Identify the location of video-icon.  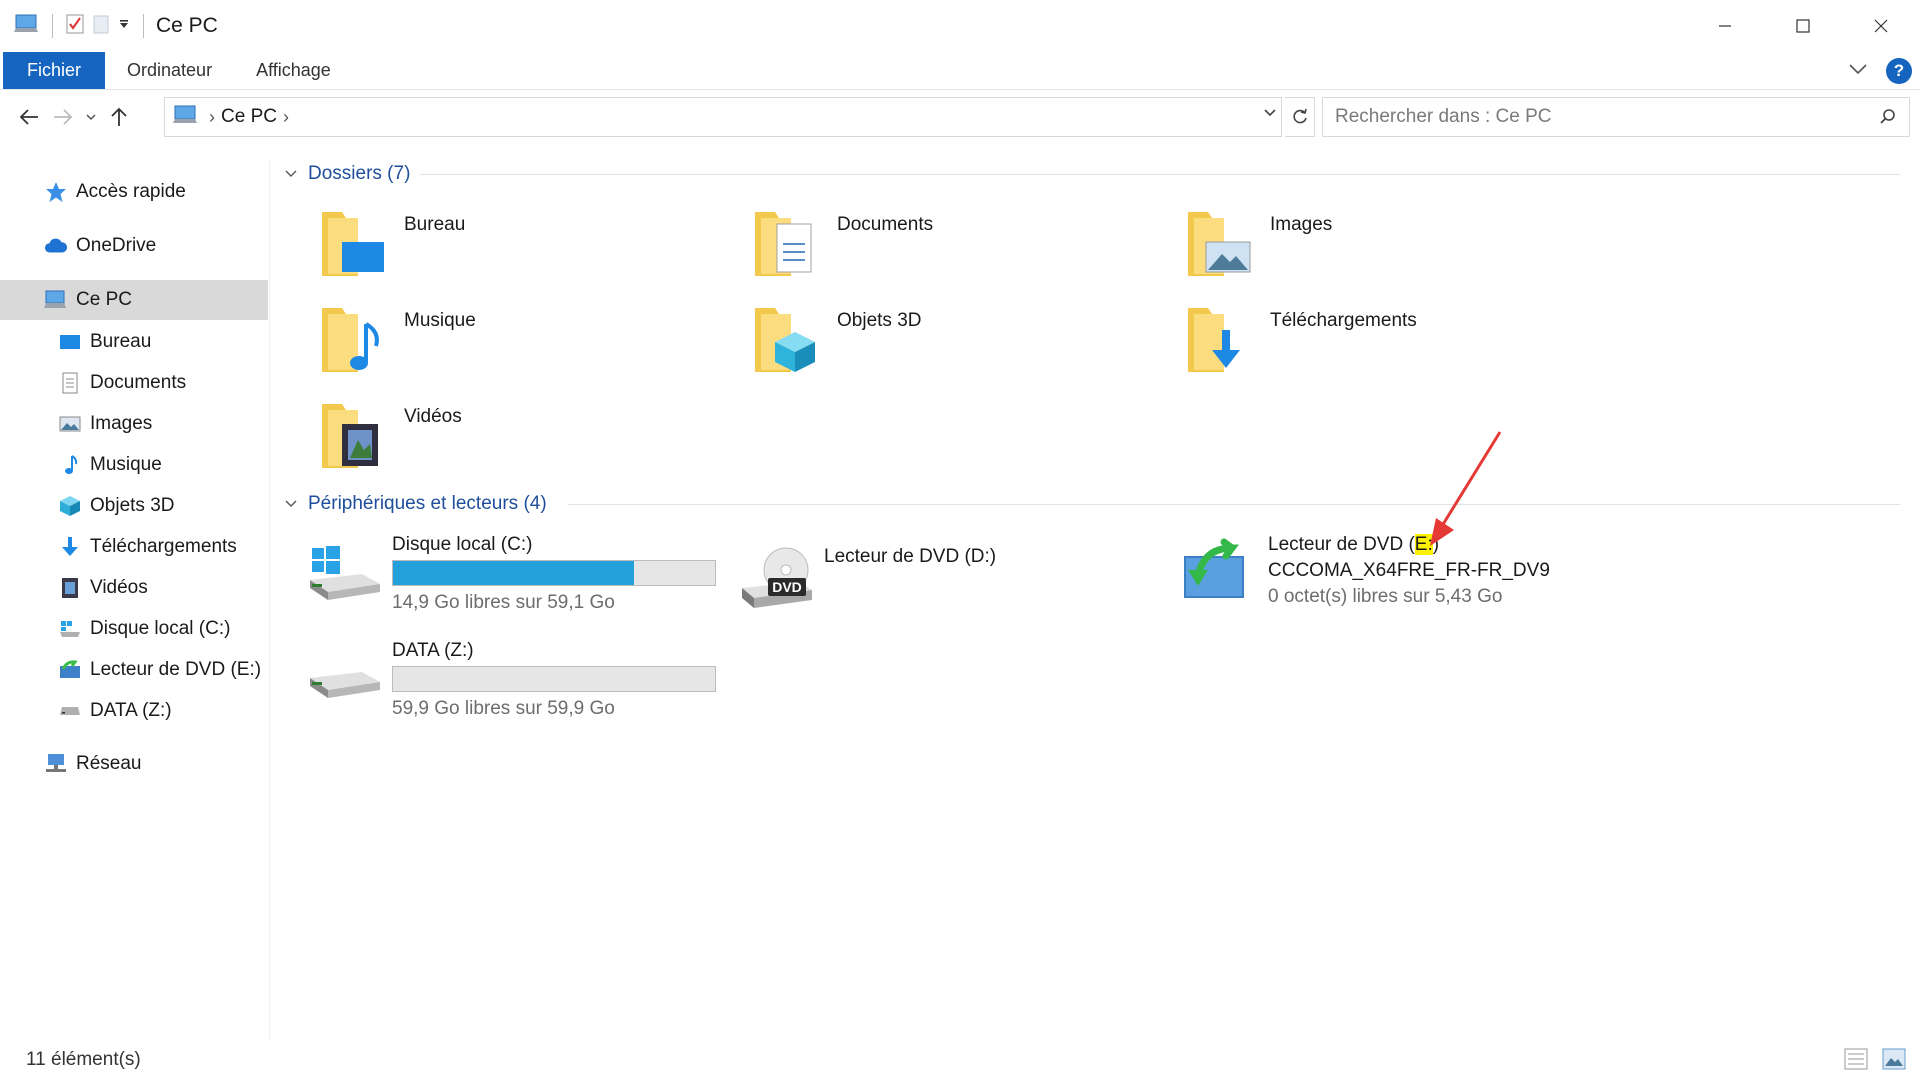
(70, 588).